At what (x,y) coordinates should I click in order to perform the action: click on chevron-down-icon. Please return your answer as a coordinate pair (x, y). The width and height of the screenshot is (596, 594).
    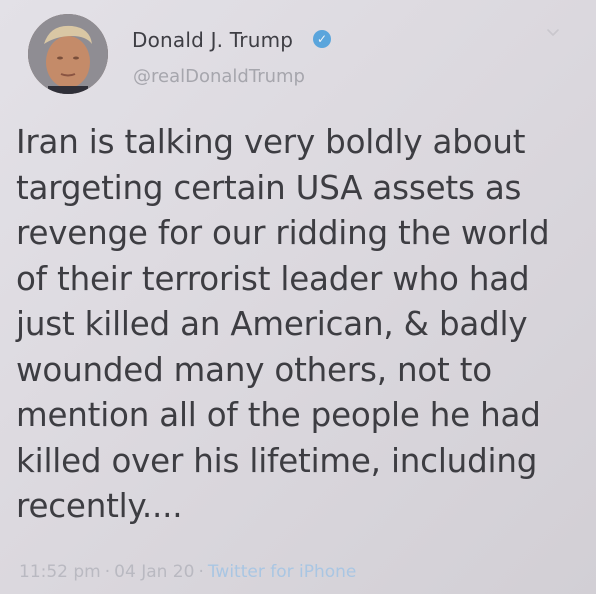
    Looking at the image, I should click on (553, 32).